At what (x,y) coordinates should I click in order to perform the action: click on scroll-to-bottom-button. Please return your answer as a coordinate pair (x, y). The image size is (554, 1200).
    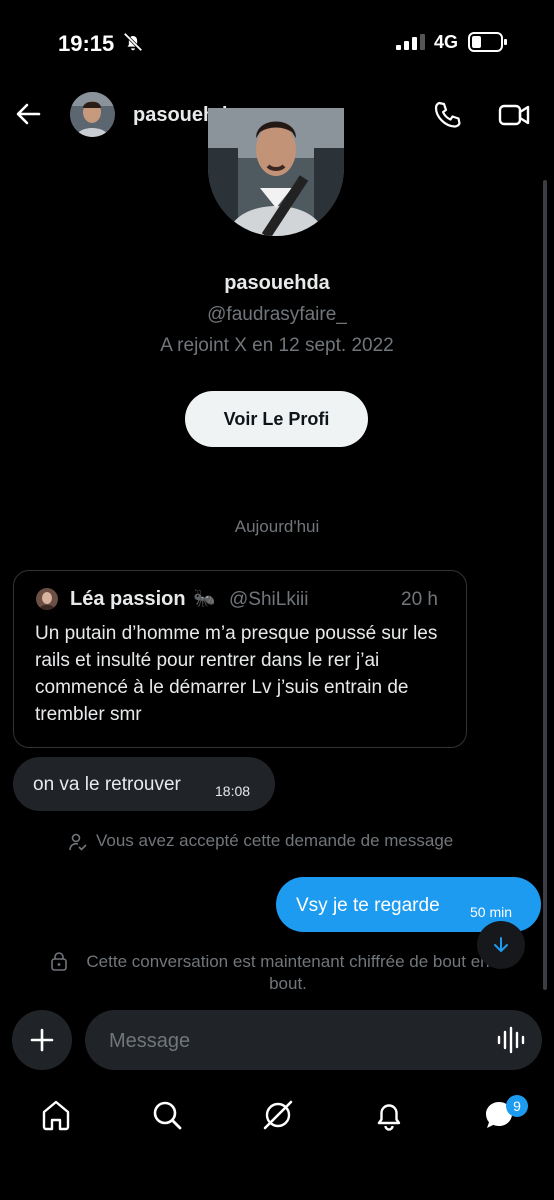
    Looking at the image, I should click on (501, 945).